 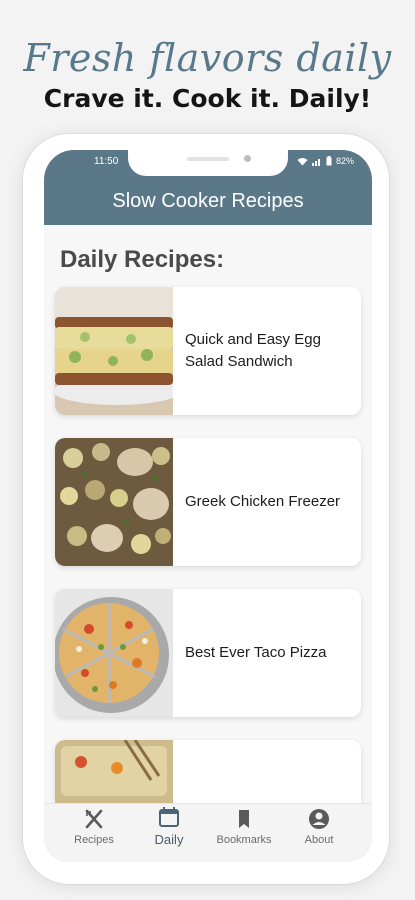 What do you see at coordinates (244, 819) in the screenshot?
I see `bookmark-icon` at bounding box center [244, 819].